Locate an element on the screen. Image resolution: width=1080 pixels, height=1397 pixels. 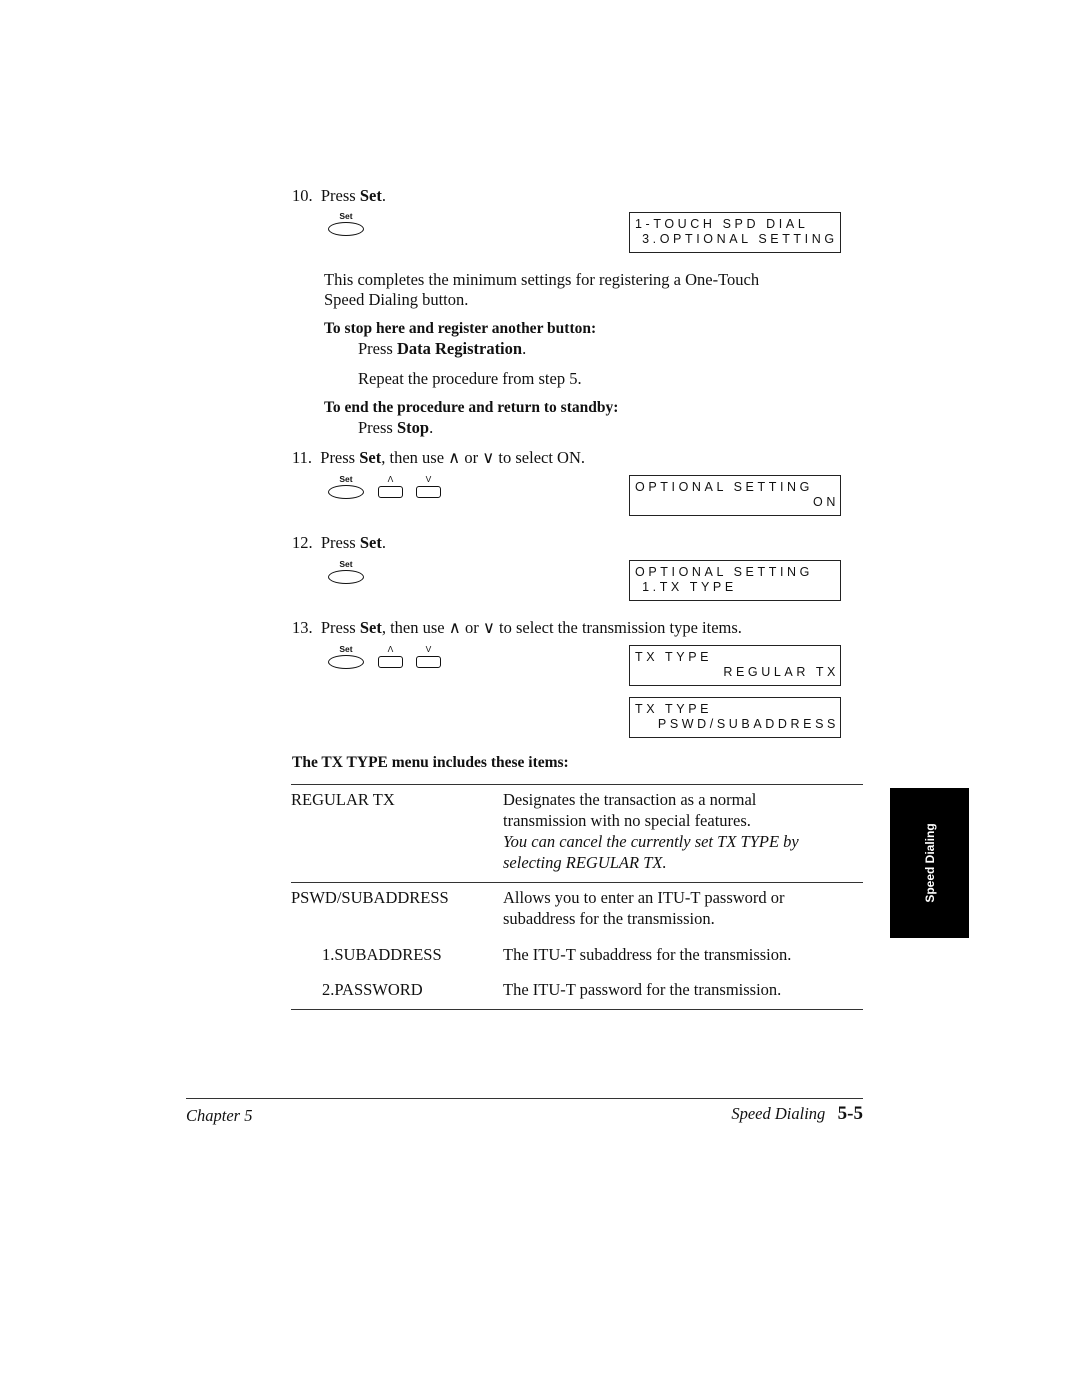
table-desc: subaddress for the transmission. is located at coordinates (609, 918).